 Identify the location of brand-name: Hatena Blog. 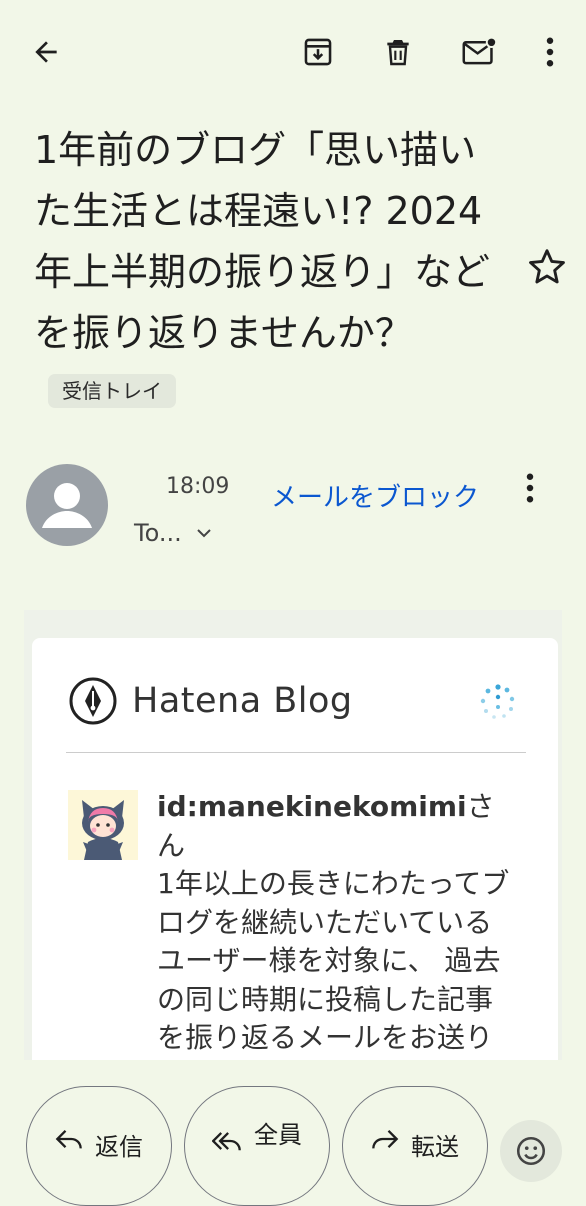
(242, 701).